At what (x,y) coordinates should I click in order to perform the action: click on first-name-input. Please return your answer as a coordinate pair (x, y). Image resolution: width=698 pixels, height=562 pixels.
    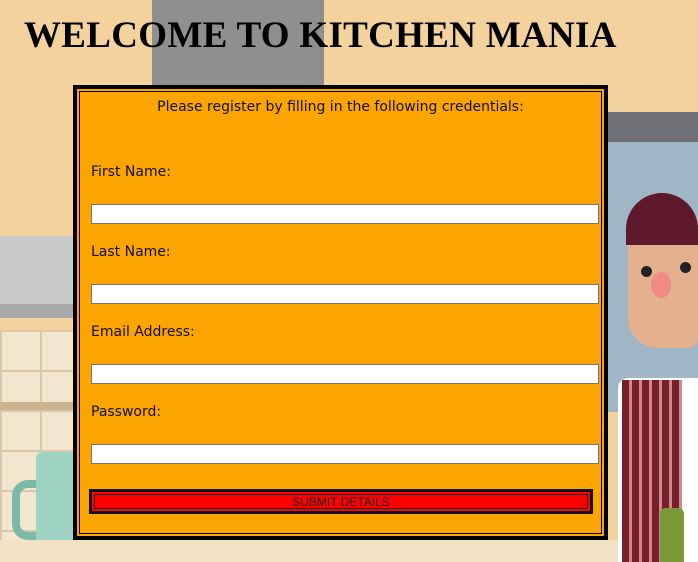
    Looking at the image, I should click on (345, 214).